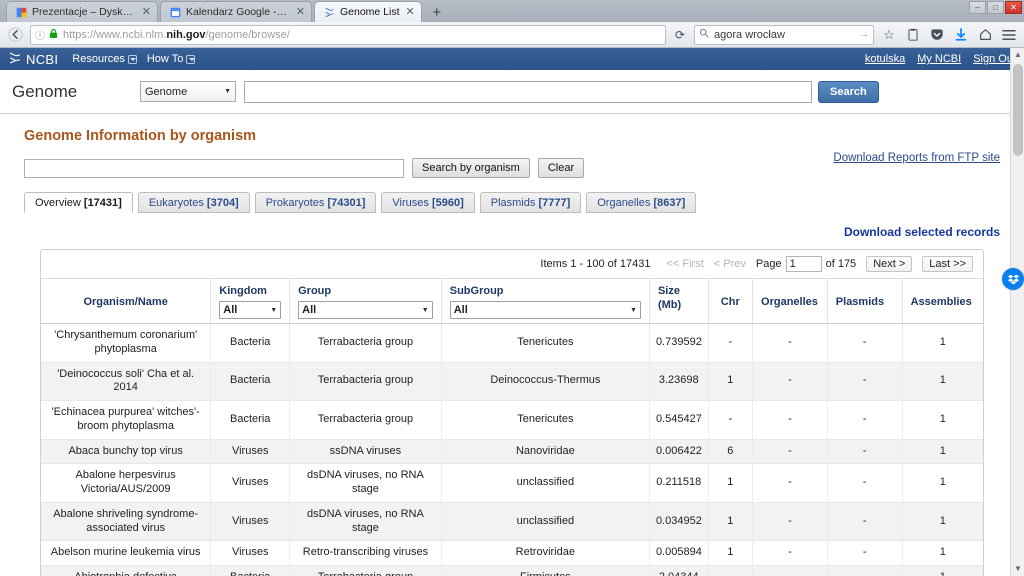 This screenshot has height=576, width=1024. I want to click on browser-tab-2: Genome List ✕, so click(368, 11).